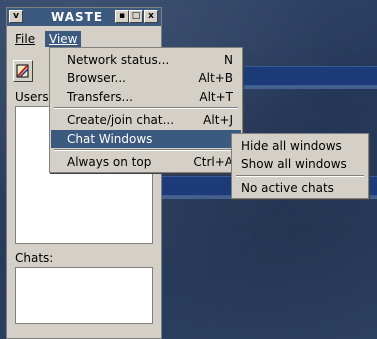  I want to click on menu-item-network-status: Network status... N, so click(146, 60).